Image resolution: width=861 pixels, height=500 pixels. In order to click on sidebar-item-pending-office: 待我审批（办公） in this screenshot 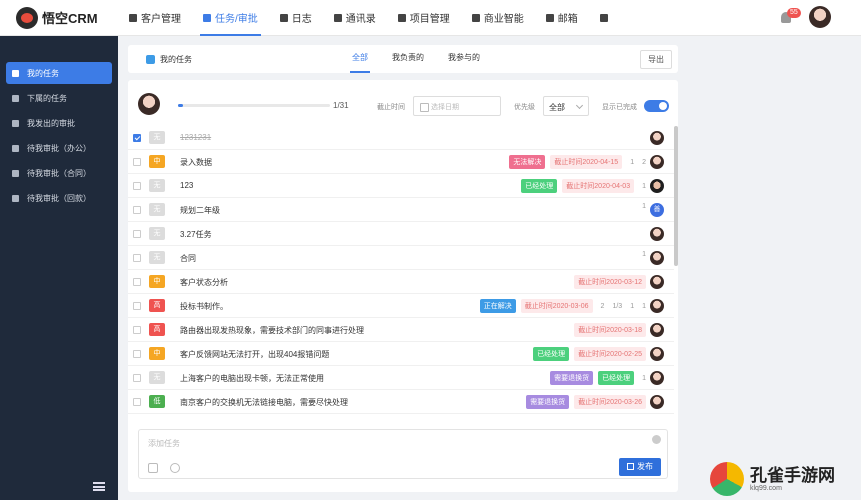, I will do `click(59, 148)`.